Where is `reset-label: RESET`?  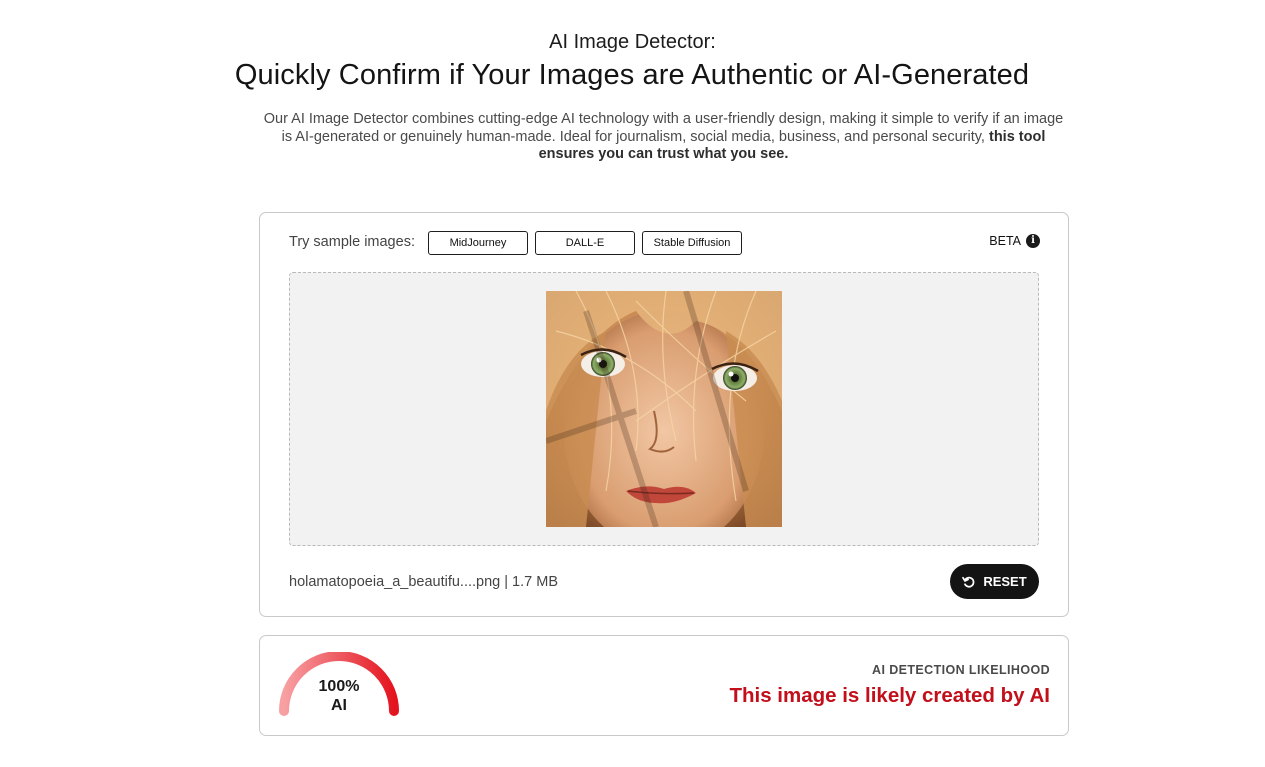 reset-label: RESET is located at coordinates (1005, 581).